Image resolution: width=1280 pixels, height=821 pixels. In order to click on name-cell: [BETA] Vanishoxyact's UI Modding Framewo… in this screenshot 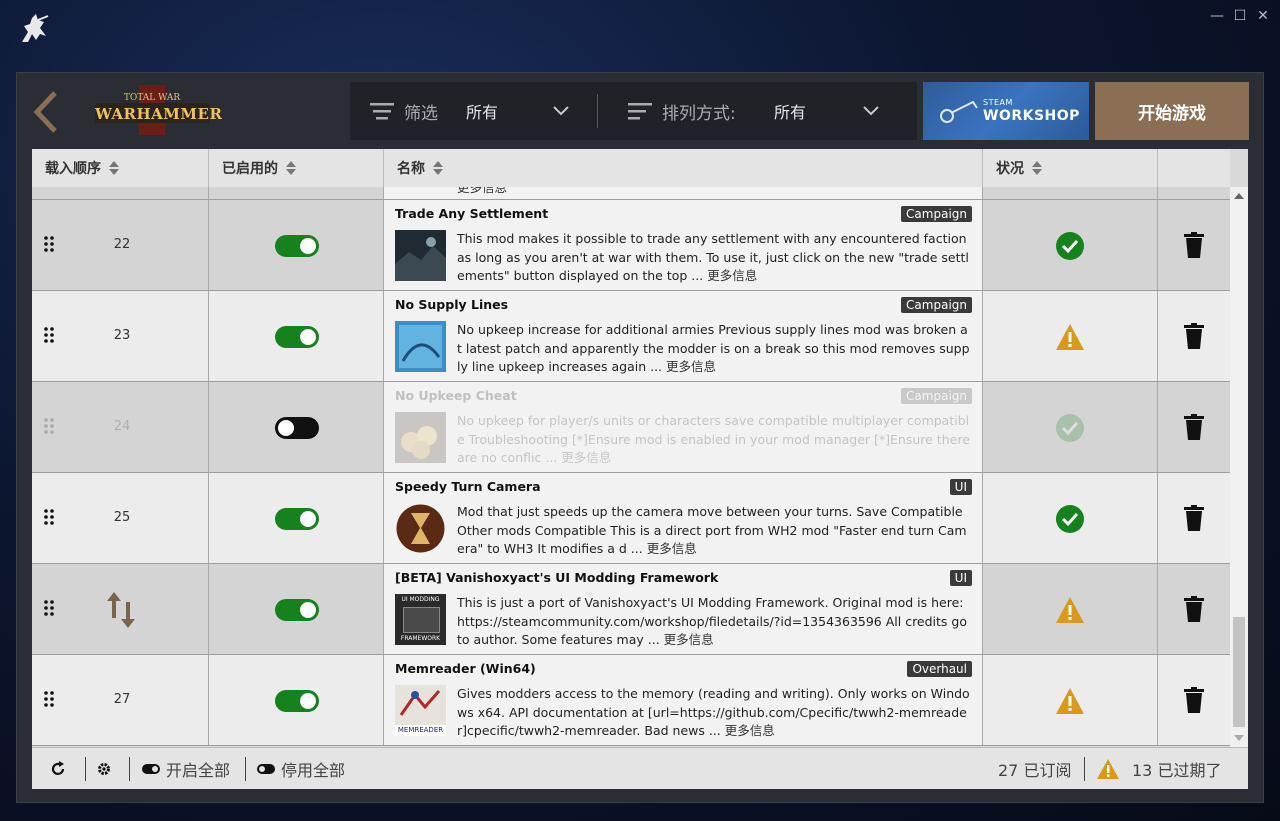, I will do `click(683, 609)`.